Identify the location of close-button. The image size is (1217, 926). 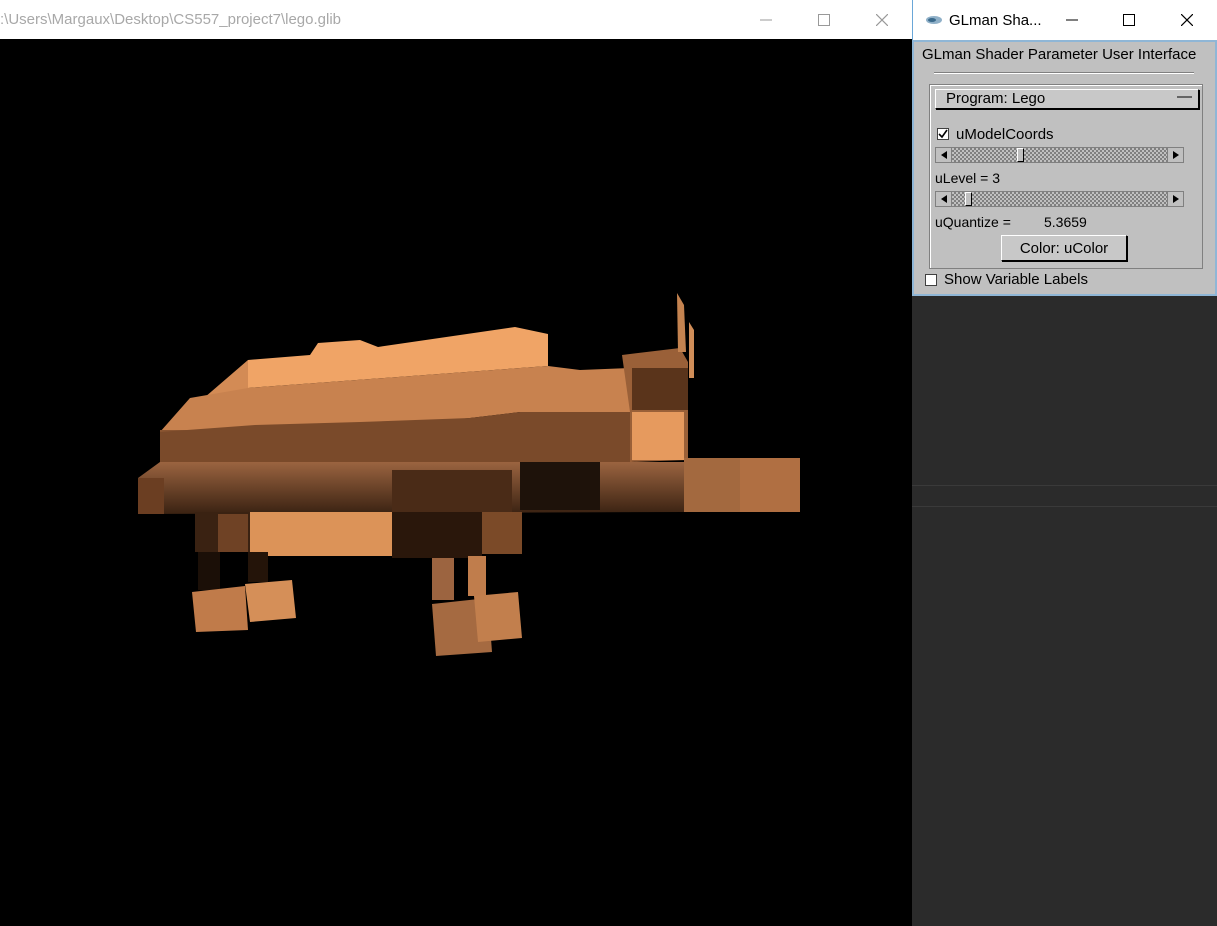
(882, 19).